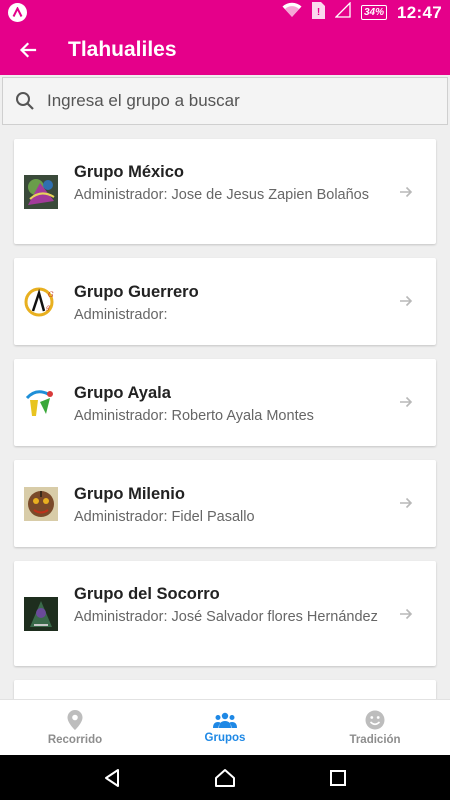  What do you see at coordinates (375, 719) in the screenshot?
I see `smiley-icon` at bounding box center [375, 719].